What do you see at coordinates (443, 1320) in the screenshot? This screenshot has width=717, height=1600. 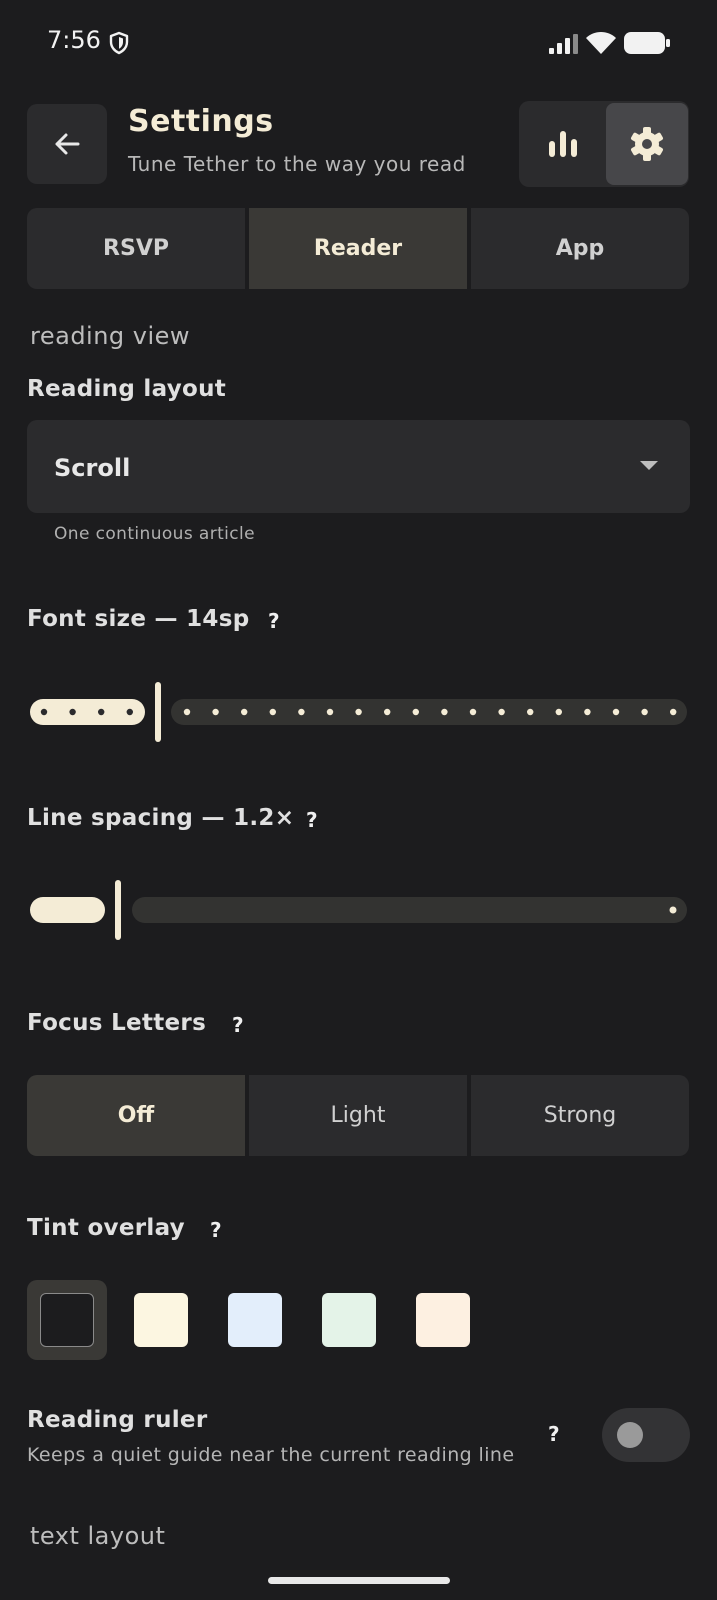 I see `tint-swatch-peach` at bounding box center [443, 1320].